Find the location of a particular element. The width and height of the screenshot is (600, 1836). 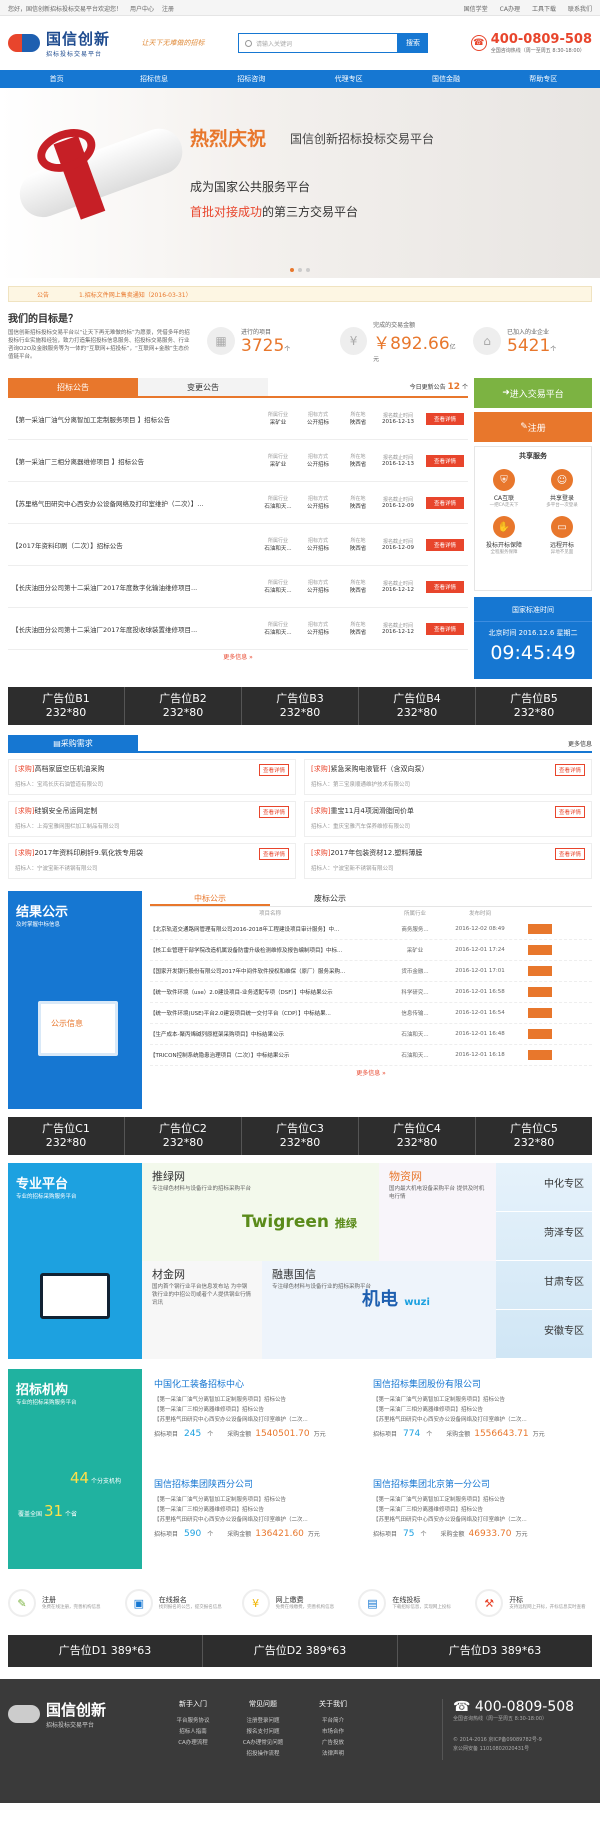

ad-b1: 广告位B1 232*80 is located at coordinates (66, 706).